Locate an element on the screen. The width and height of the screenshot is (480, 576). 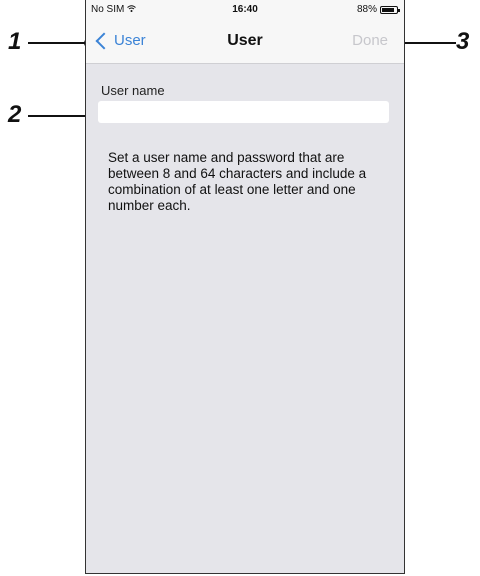
status-battery-group: 88% is located at coordinates (378, 9).